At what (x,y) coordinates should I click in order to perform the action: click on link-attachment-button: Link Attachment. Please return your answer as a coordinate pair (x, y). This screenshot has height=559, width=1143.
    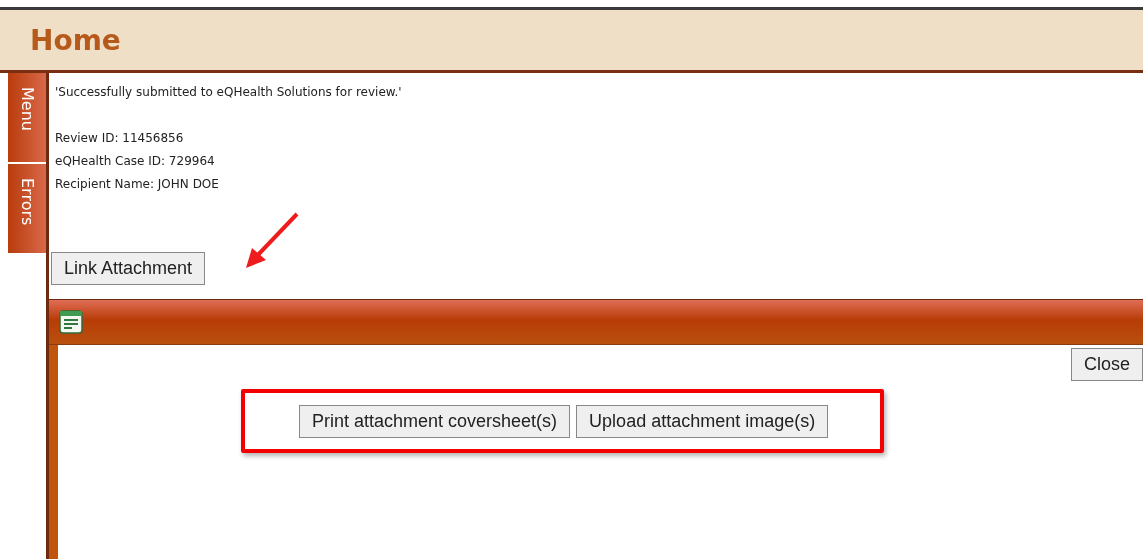
    Looking at the image, I should click on (128, 268).